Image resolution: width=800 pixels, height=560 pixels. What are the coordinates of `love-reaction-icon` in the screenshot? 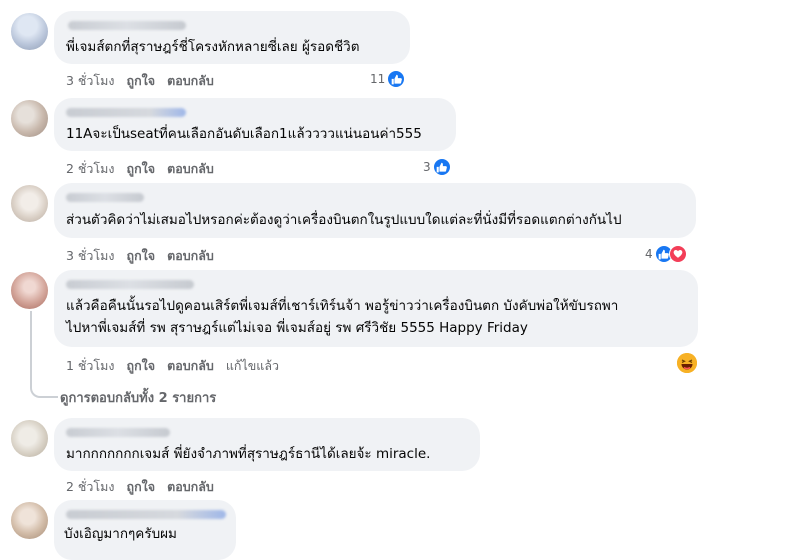 It's located at (677, 254).